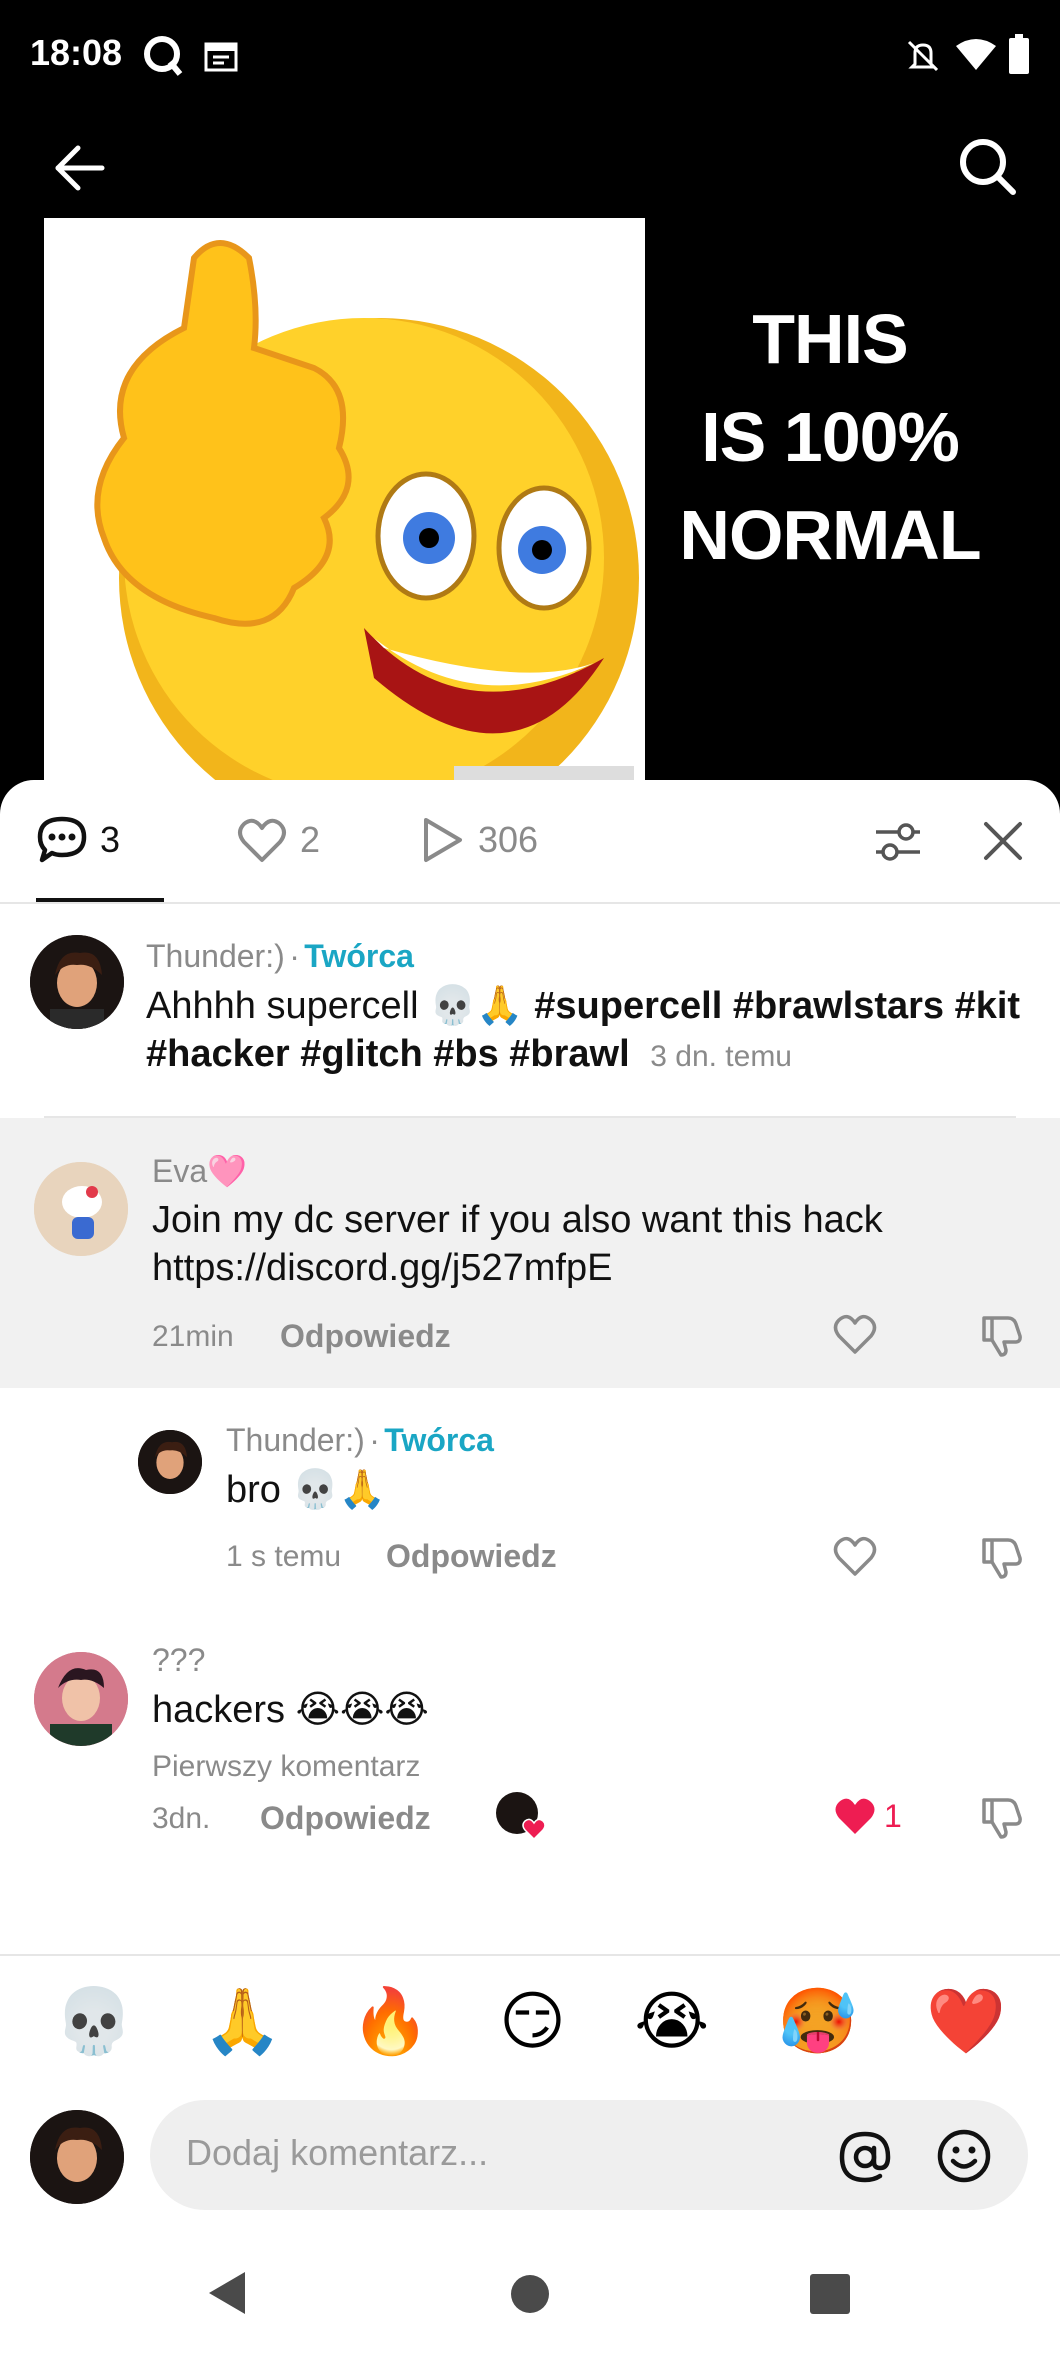 This screenshot has width=1060, height=2355. What do you see at coordinates (830, 339) in the screenshot?
I see `overlay-line-1: THIS` at bounding box center [830, 339].